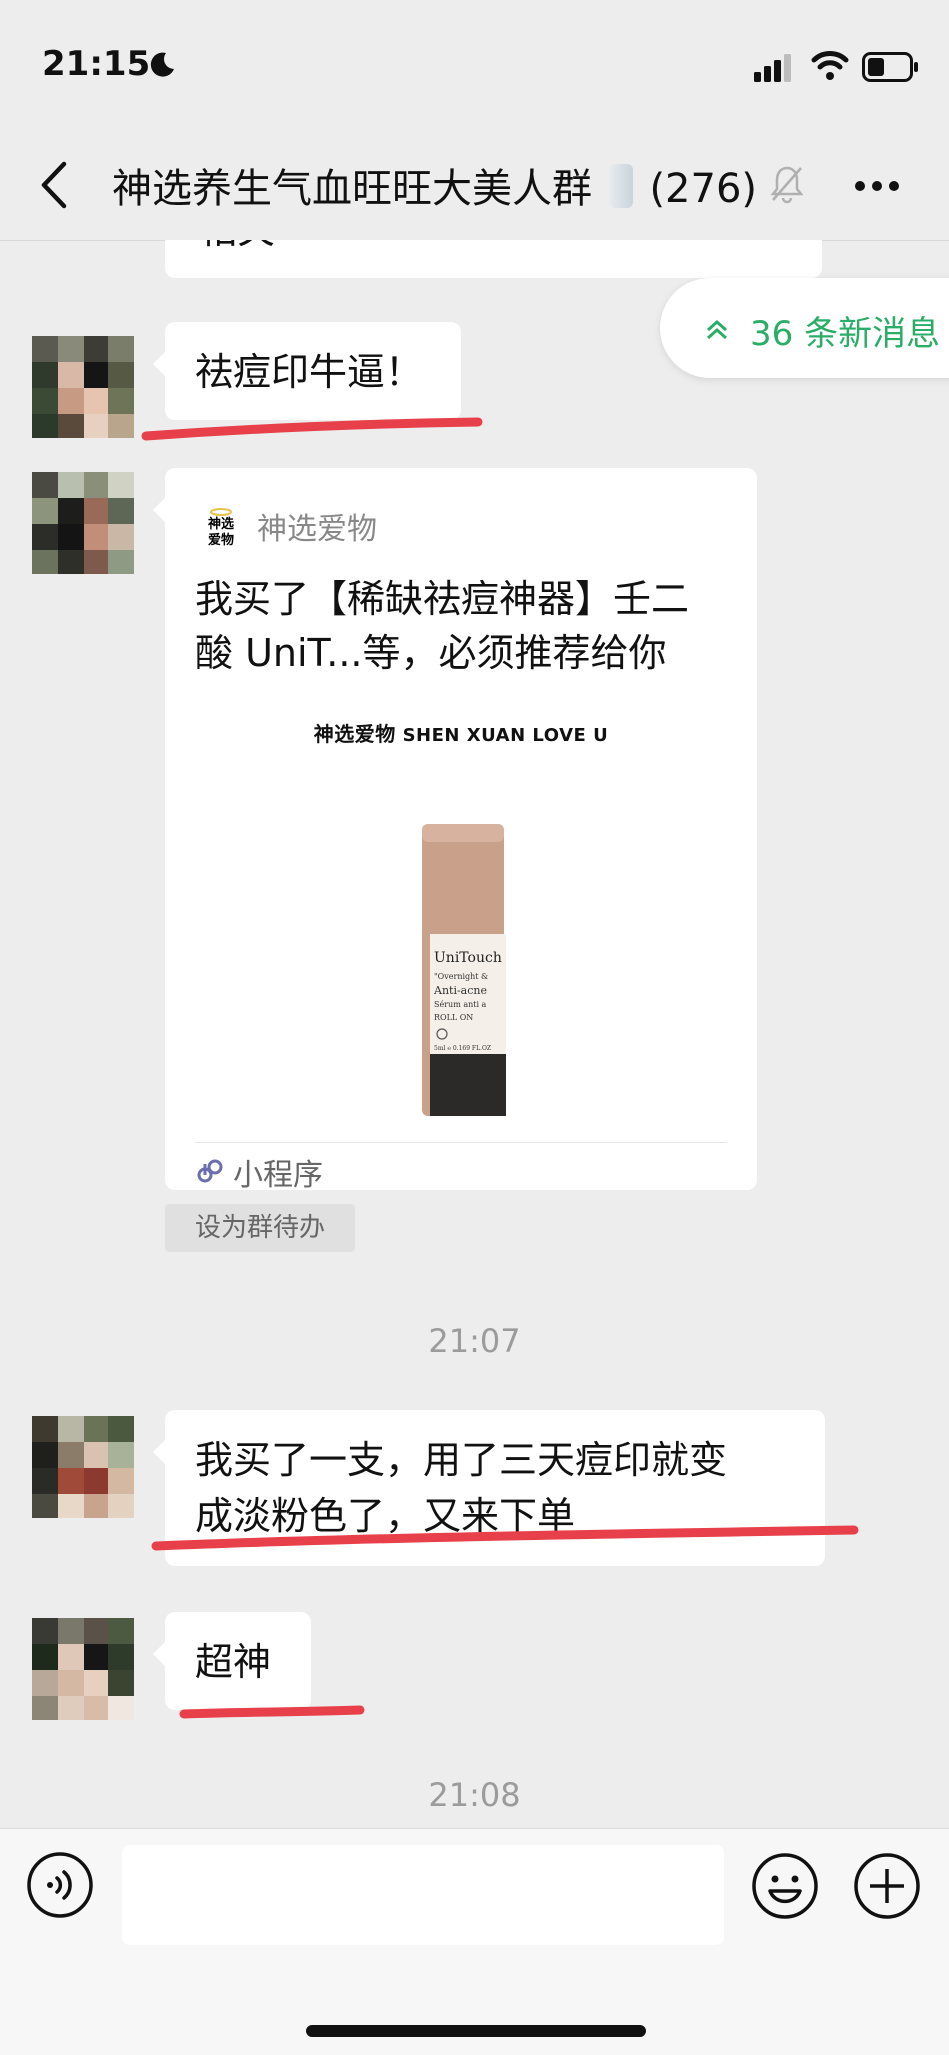  I want to click on product-label-line: Anti-acne, so click(460, 990).